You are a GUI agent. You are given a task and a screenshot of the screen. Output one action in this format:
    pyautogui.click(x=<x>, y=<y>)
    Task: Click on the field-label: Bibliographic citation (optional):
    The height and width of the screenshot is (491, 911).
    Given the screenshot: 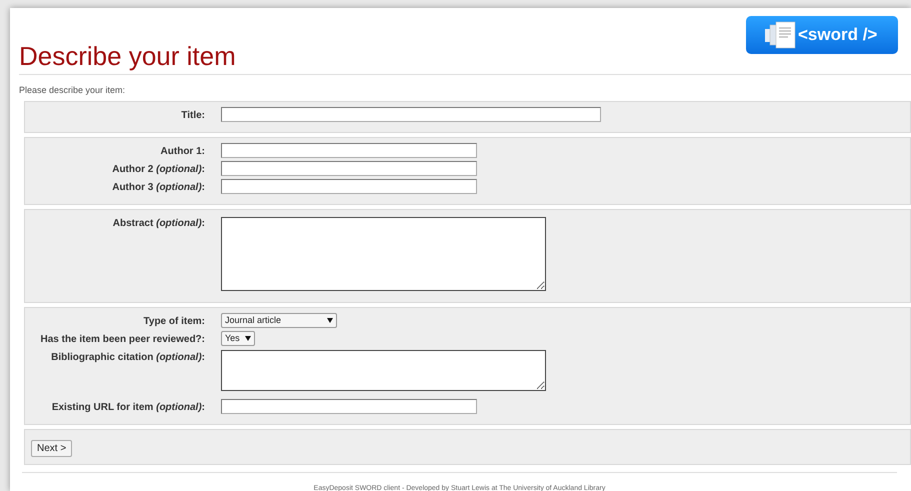 What is the action you would take?
    pyautogui.click(x=128, y=357)
    